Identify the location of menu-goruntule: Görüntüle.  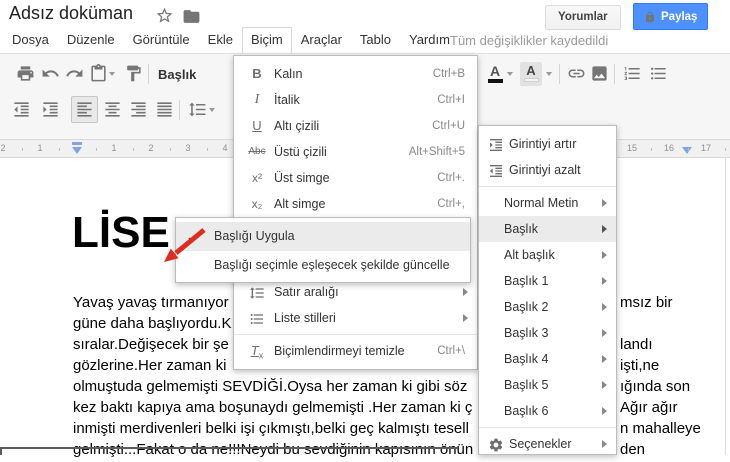
(161, 40).